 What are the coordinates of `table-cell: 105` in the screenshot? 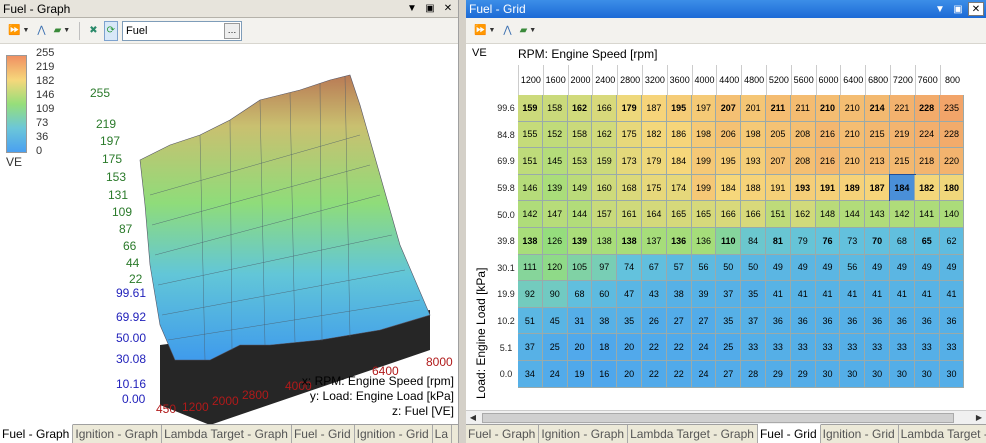 It's located at (580, 268).